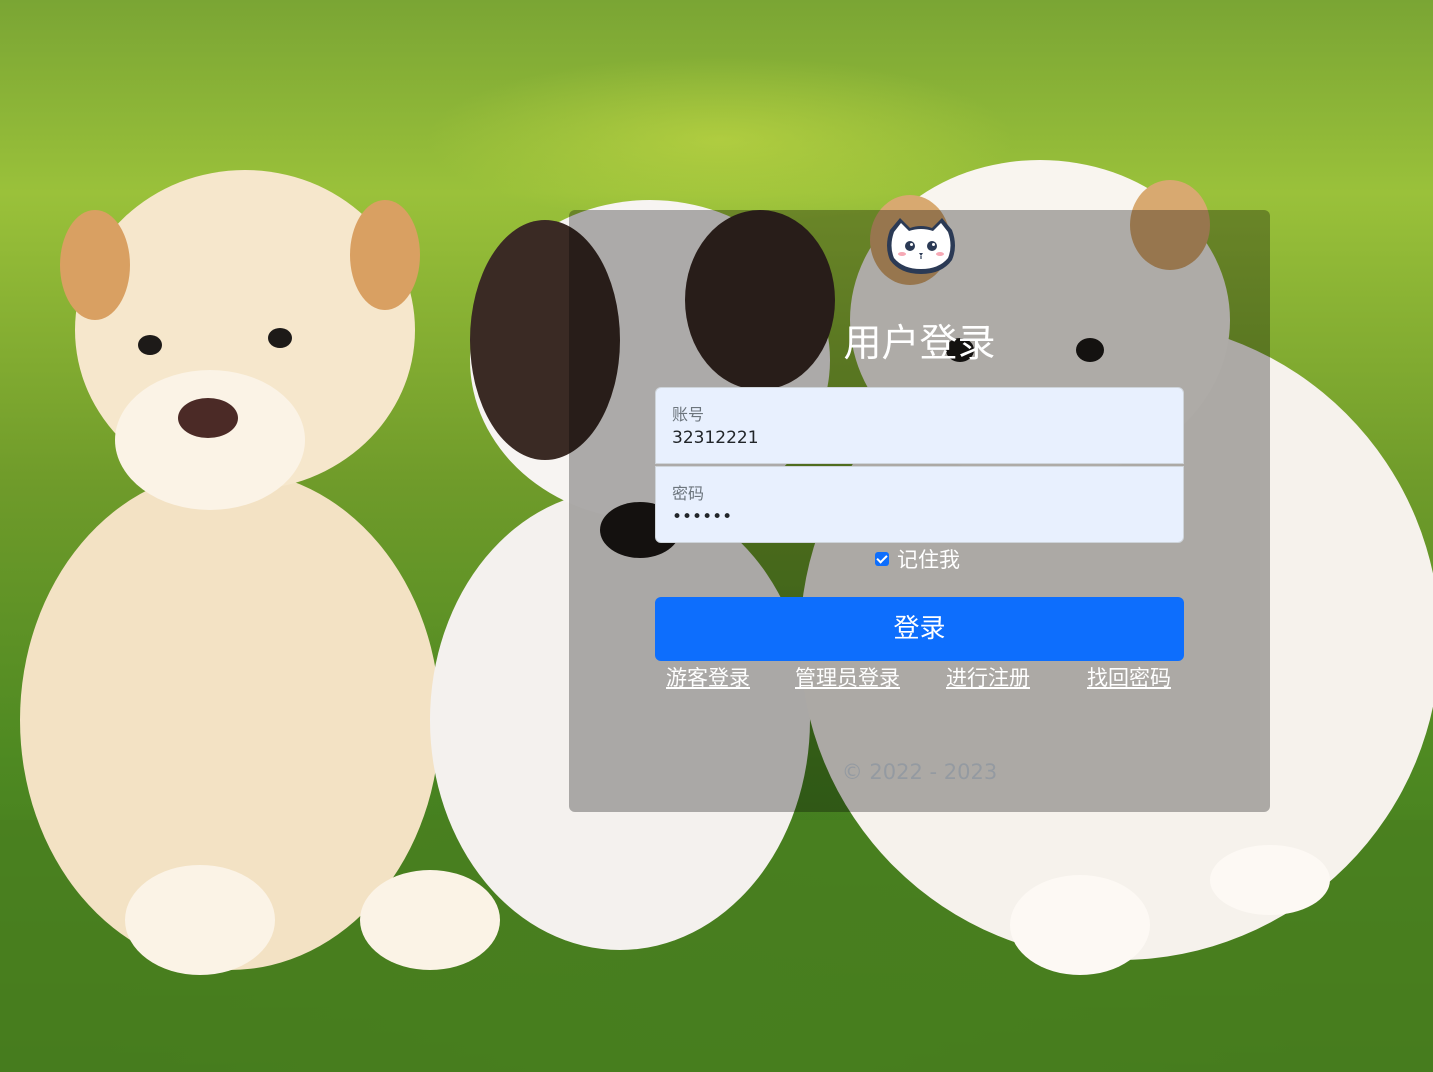 Image resolution: width=1433 pixels, height=1072 pixels. Describe the element at coordinates (921, 246) in the screenshot. I see `cat-logo-icon` at that location.